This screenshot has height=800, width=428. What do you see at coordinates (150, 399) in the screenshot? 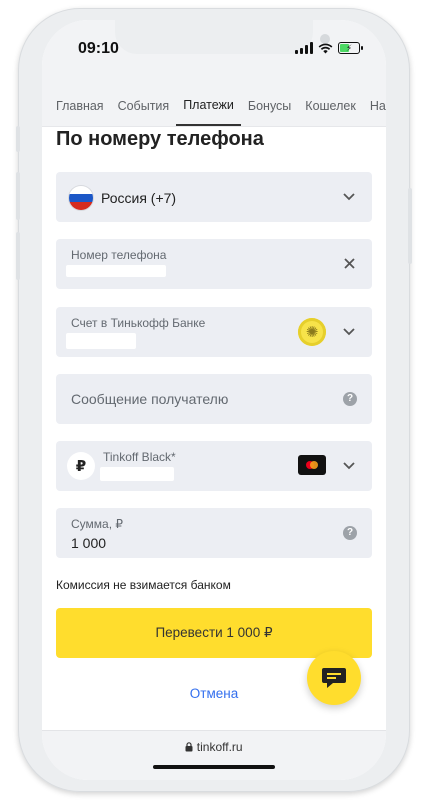
I see `message-placeholder: Сообщение получателю` at bounding box center [150, 399].